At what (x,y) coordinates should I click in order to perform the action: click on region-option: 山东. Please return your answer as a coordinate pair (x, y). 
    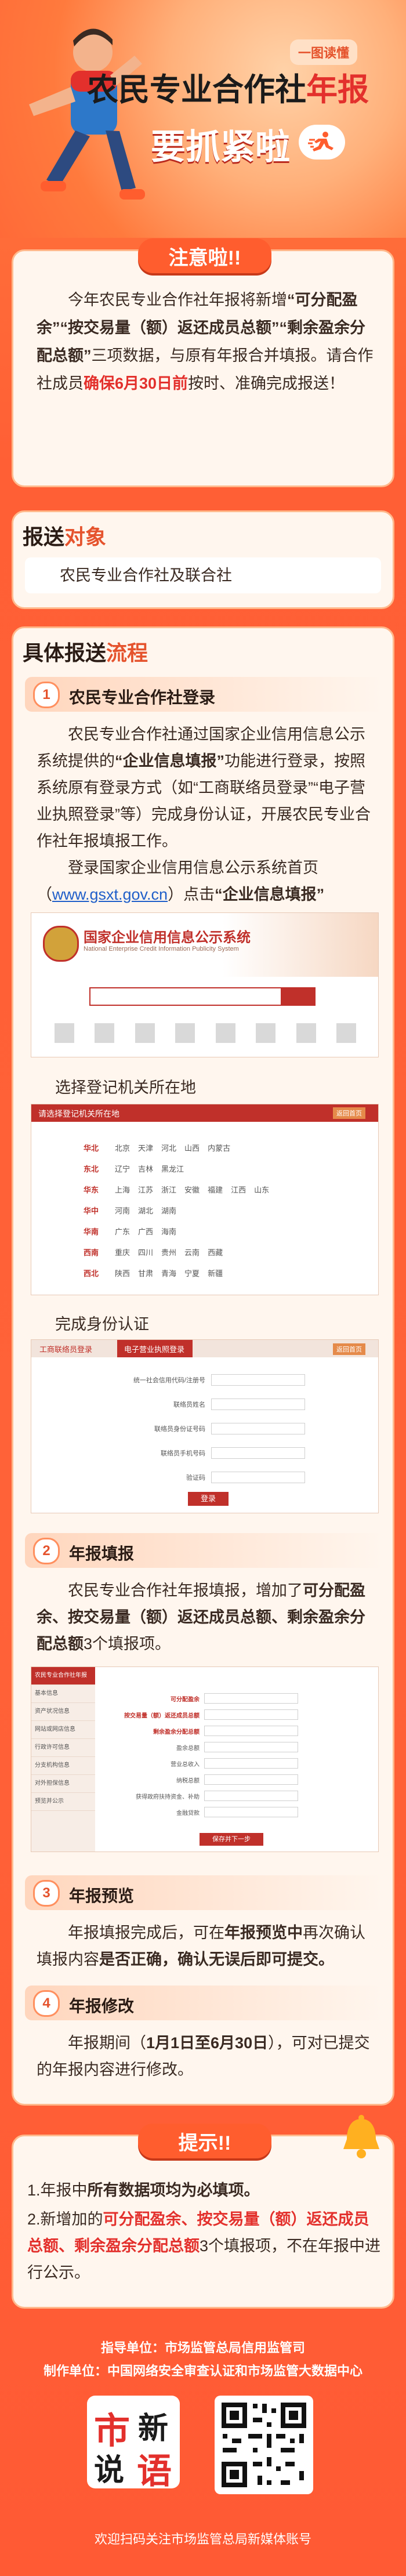
    Looking at the image, I should click on (261, 1190).